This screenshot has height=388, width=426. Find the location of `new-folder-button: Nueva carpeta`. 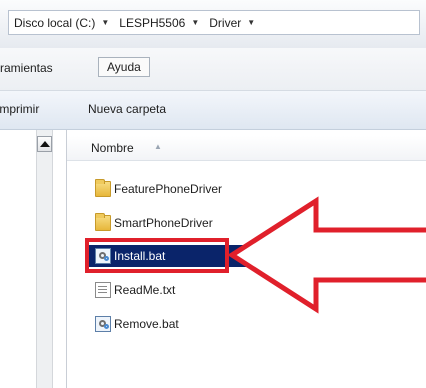

new-folder-button: Nueva carpeta is located at coordinates (127, 109).